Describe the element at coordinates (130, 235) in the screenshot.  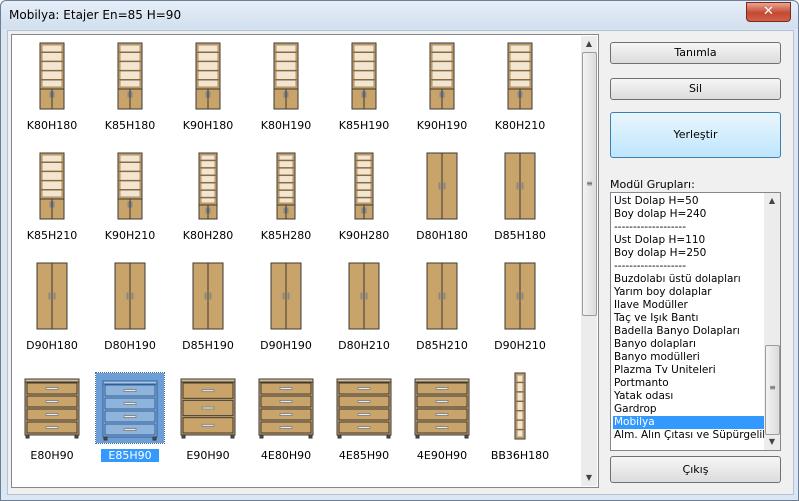
I see `module-item-label: K90H210` at that location.